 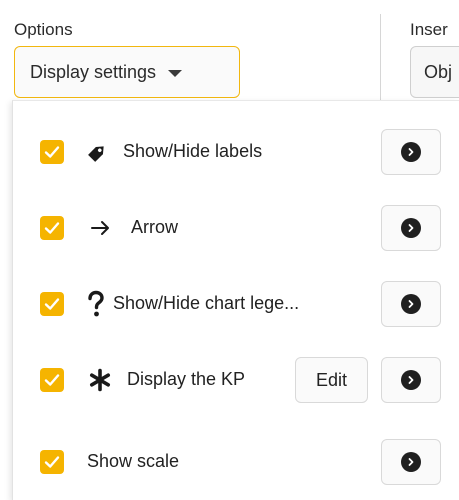 I want to click on menu-item-label: Show scale, so click(x=133, y=461).